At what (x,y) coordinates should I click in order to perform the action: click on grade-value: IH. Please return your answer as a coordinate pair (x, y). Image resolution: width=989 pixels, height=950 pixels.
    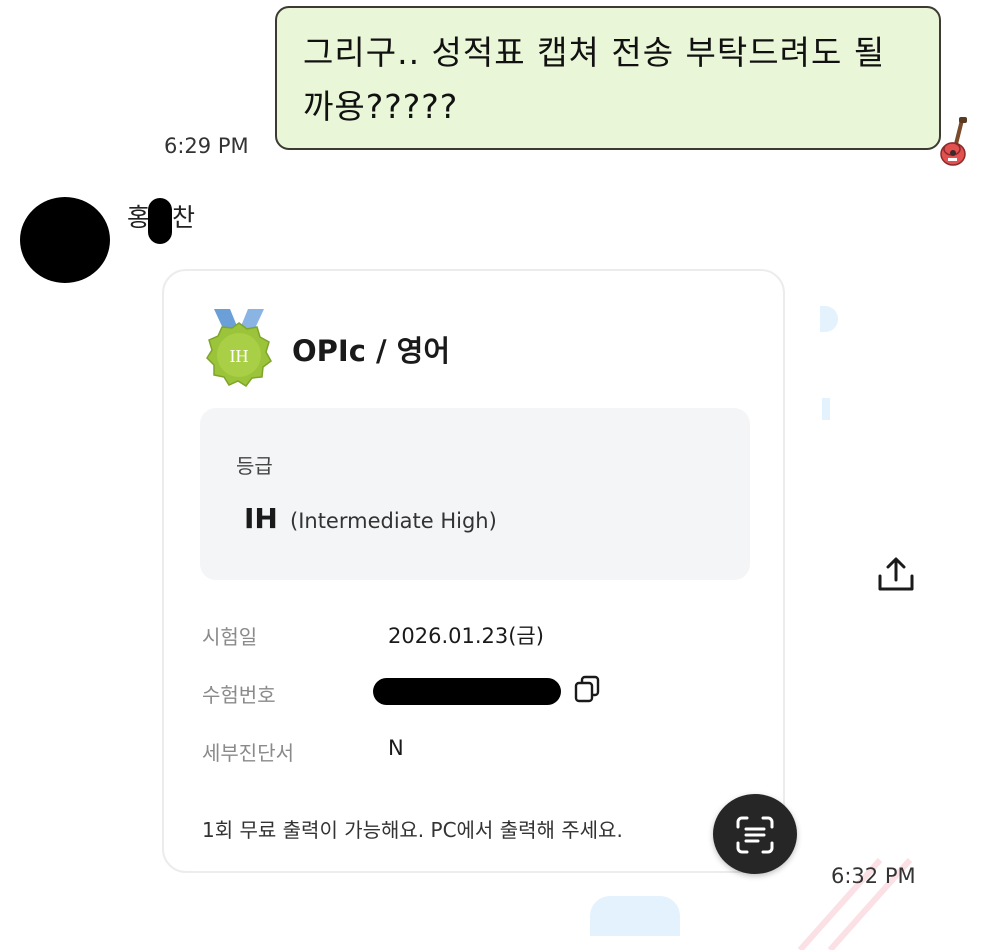
    Looking at the image, I should click on (261, 518).